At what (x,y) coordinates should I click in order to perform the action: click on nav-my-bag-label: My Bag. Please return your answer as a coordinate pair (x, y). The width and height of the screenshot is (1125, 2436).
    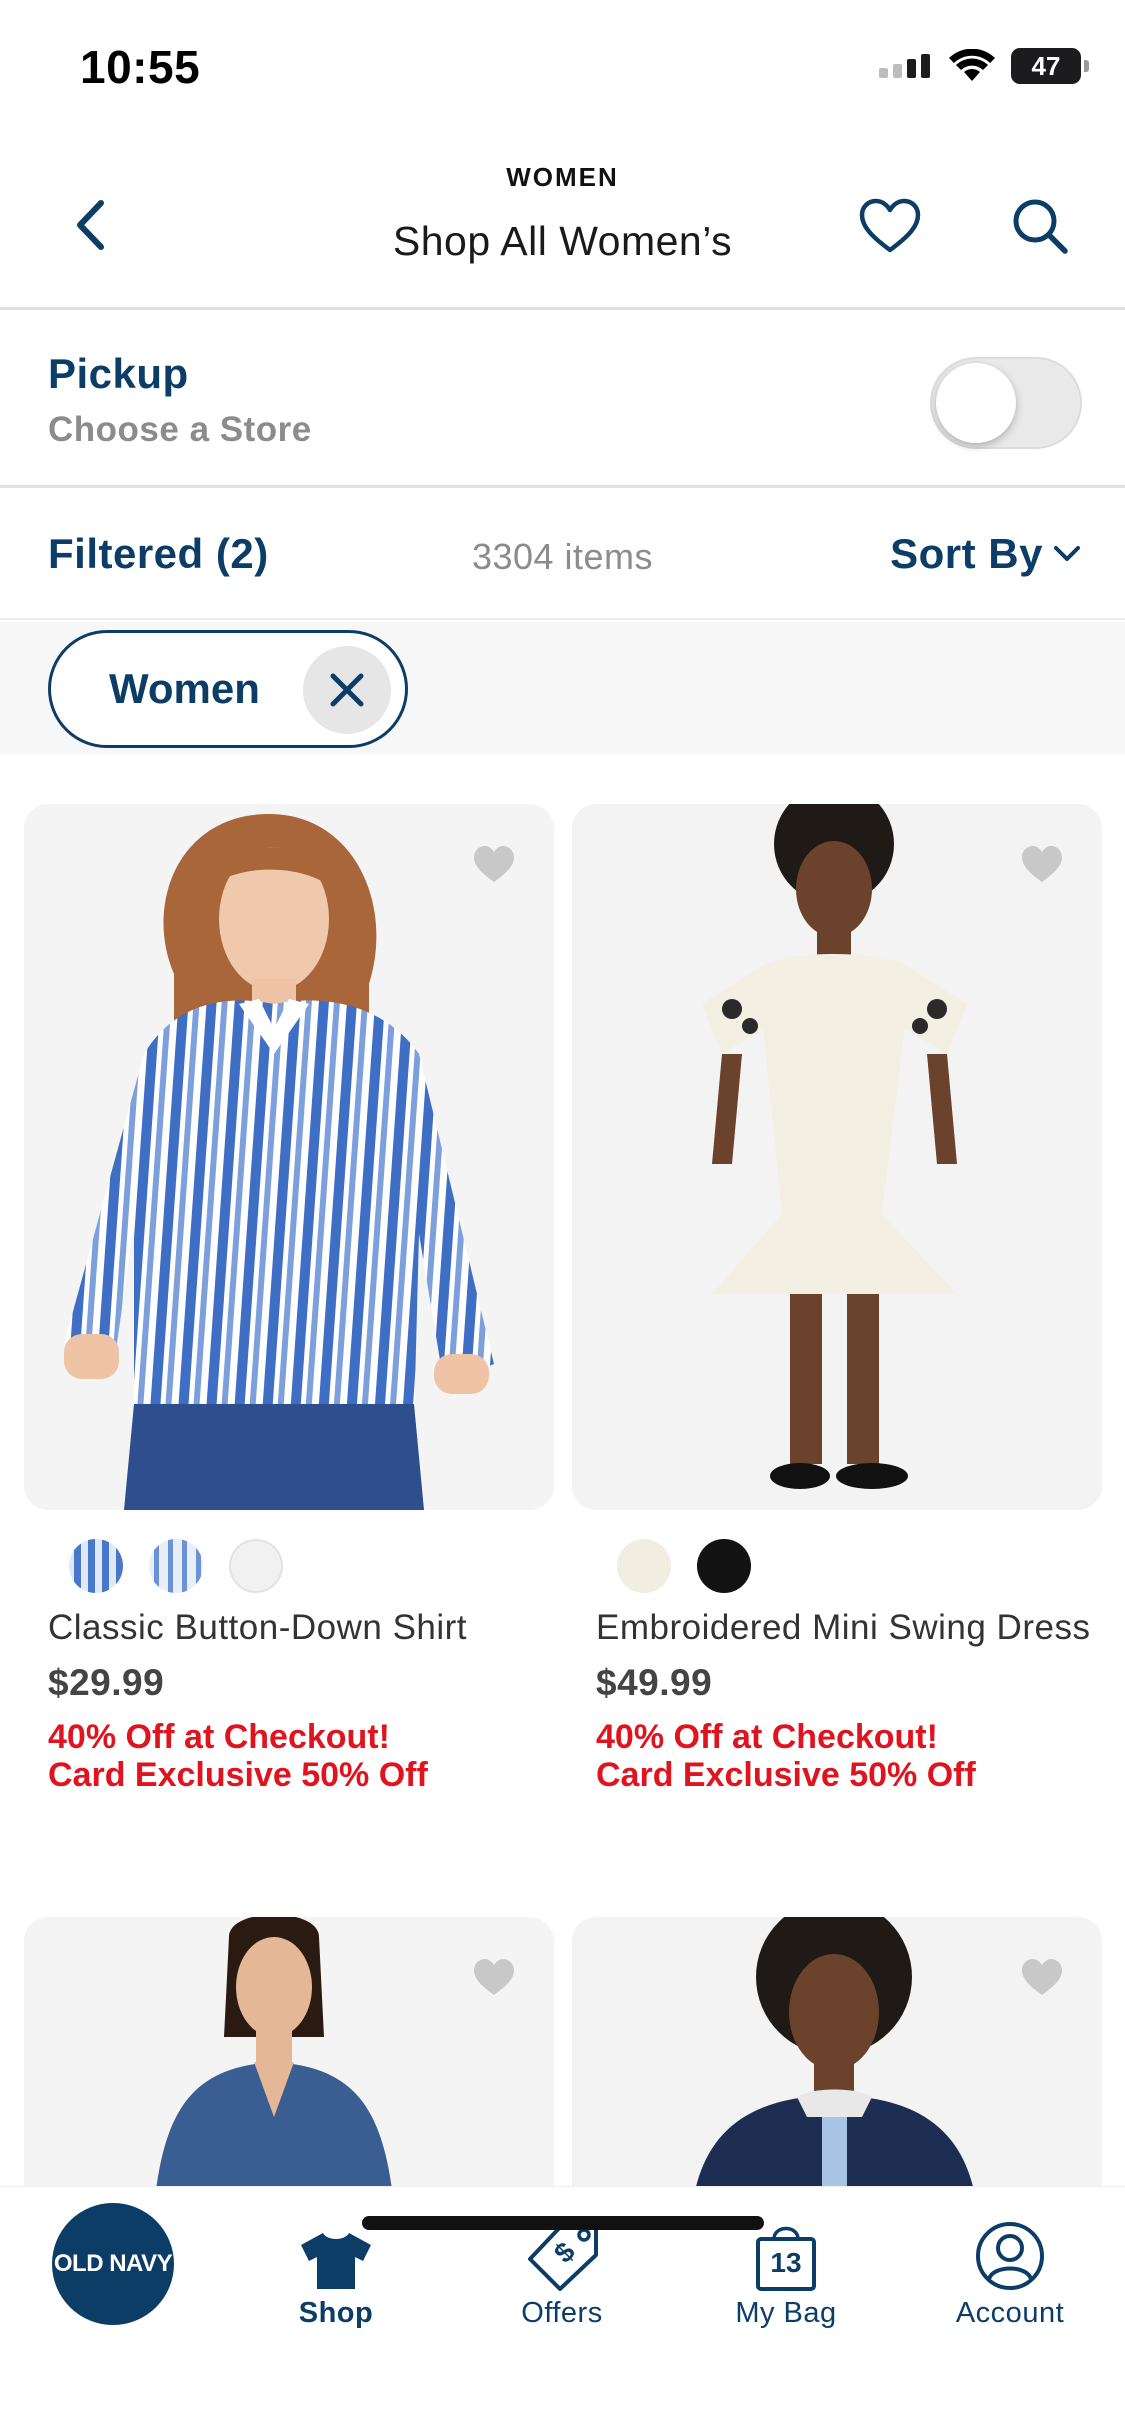
    Looking at the image, I should click on (786, 2313).